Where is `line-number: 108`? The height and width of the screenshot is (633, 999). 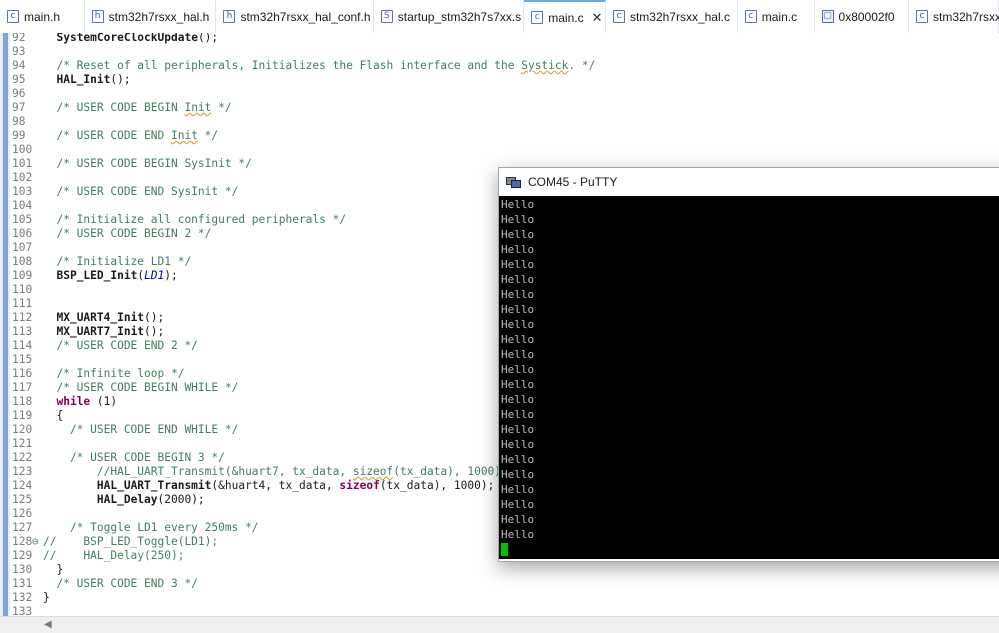 line-number: 108 is located at coordinates (22, 261).